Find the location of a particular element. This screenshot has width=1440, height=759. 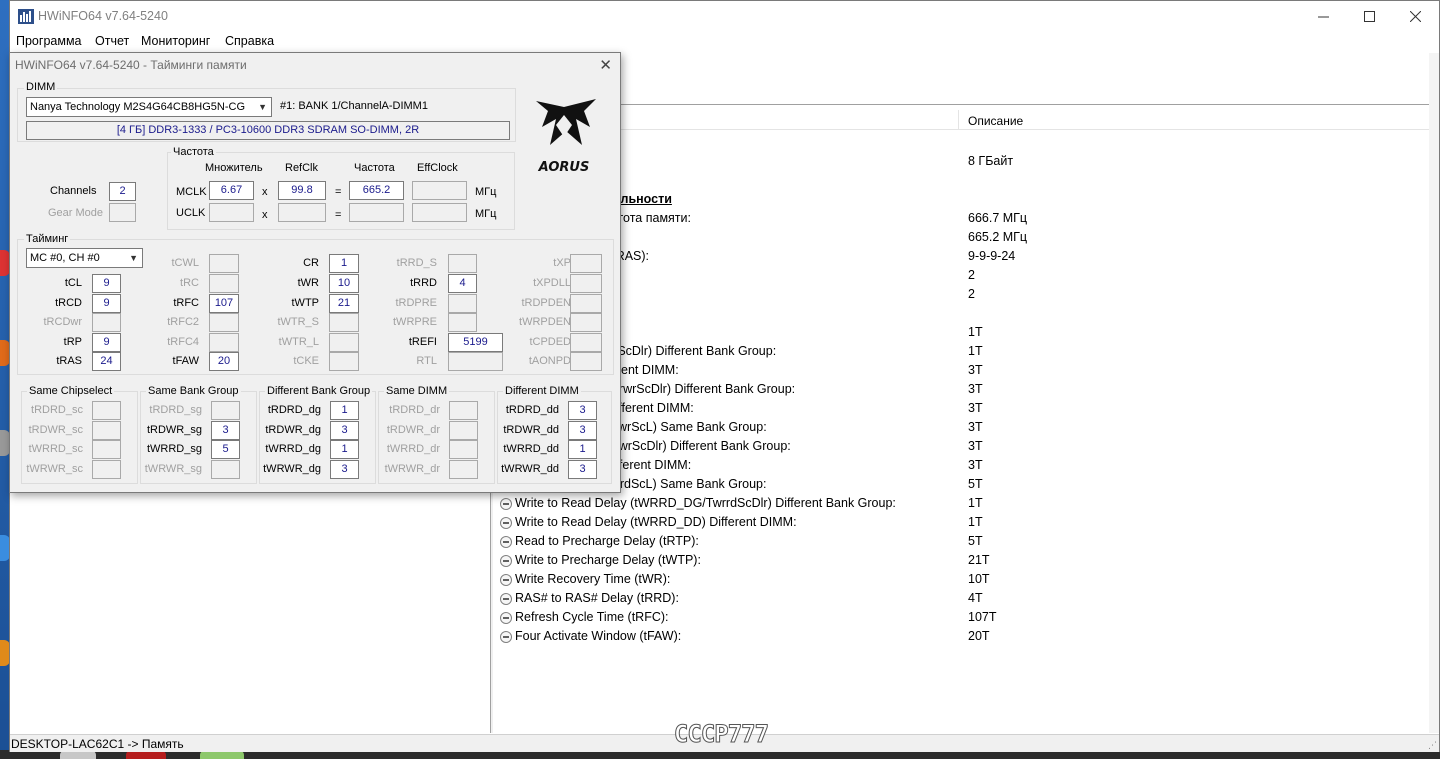

list-item: RAS# to RAS# Delay (tRRD): 4T is located at coordinates (961, 598).